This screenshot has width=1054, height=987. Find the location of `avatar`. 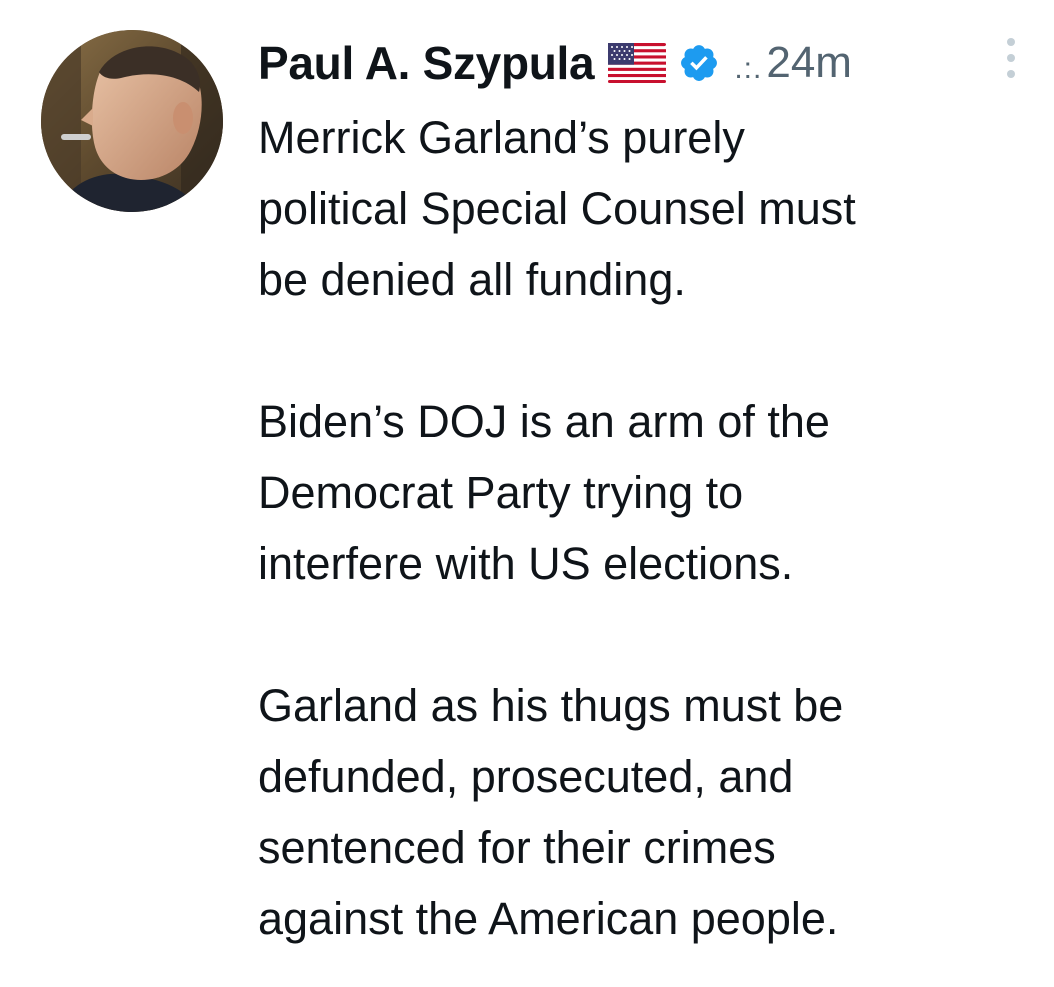

avatar is located at coordinates (132, 121).